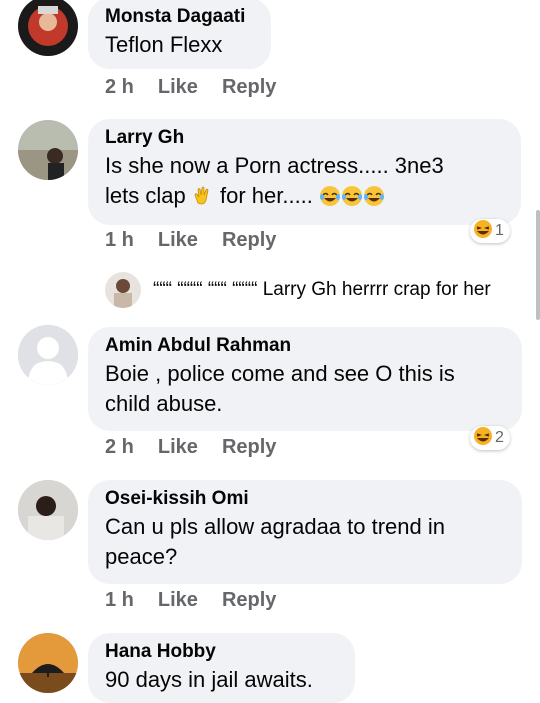 This screenshot has height=703, width=540. I want to click on comment-text: Teflon Flexx, so click(164, 44).